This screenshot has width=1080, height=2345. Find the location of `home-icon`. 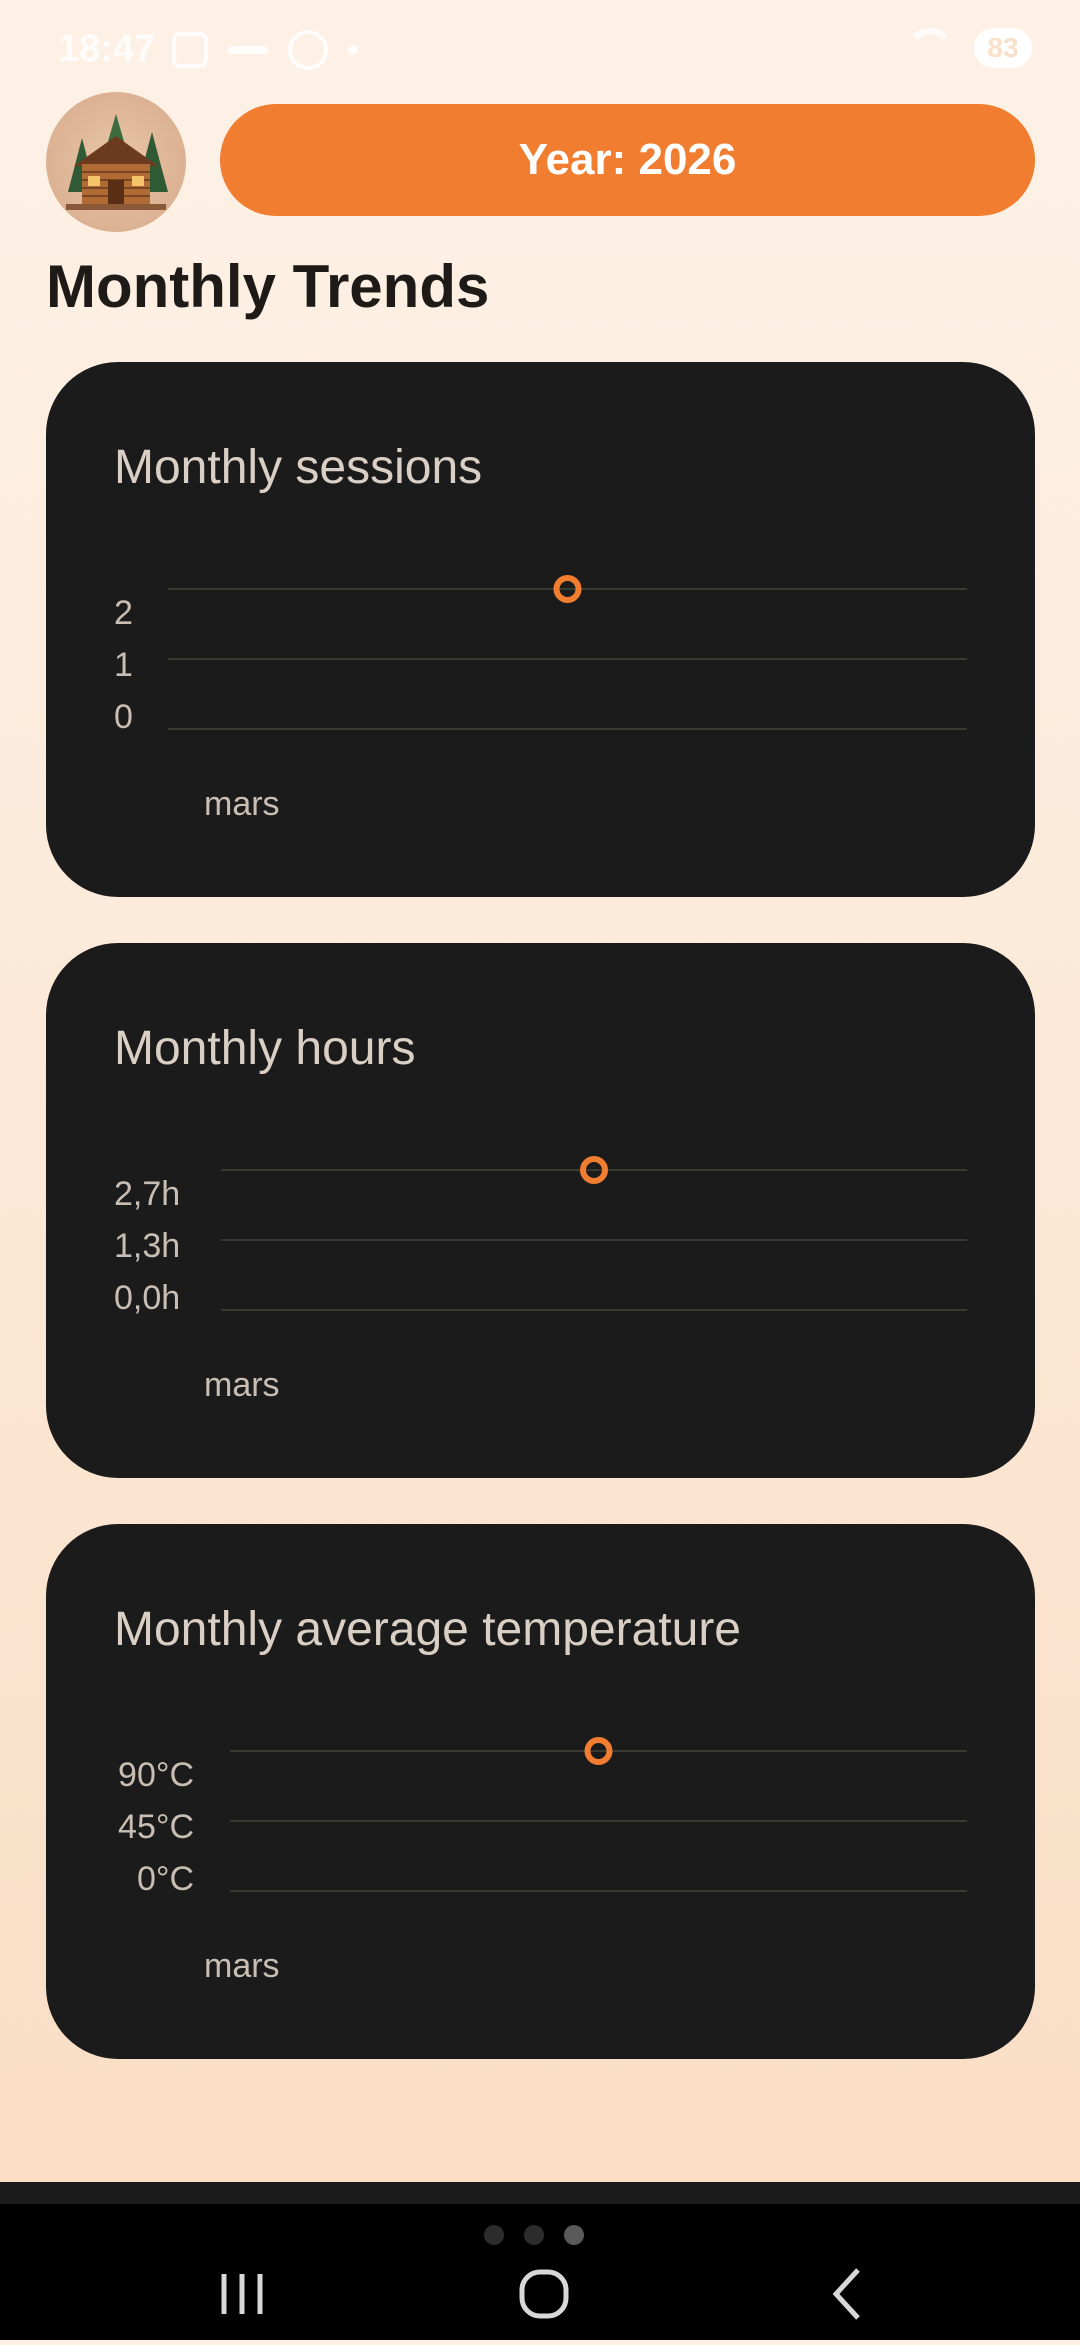

home-icon is located at coordinates (544, 2294).